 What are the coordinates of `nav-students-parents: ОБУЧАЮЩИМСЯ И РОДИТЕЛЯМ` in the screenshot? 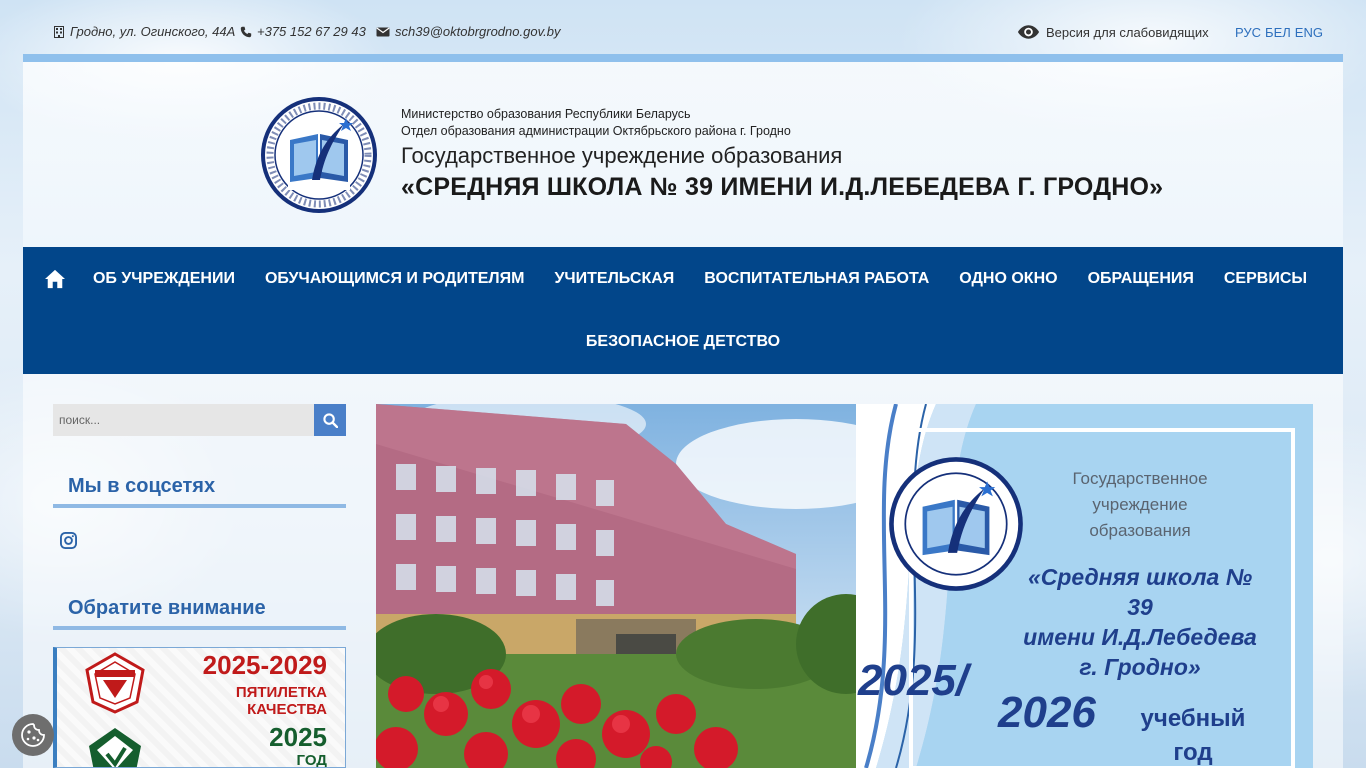 It's located at (394, 279).